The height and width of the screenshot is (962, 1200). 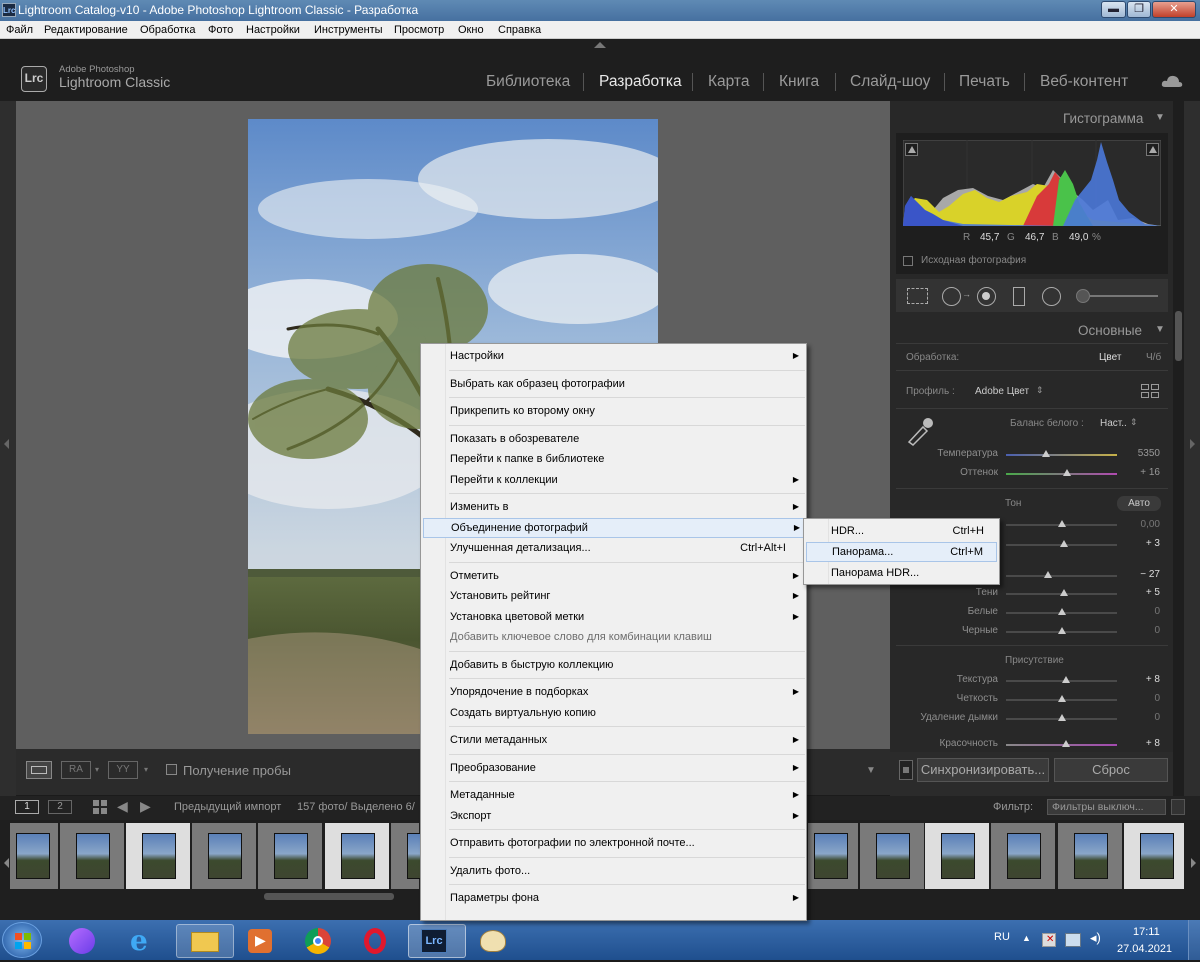 What do you see at coordinates (1140, 698) in the screenshot?
I see `clarity-value: 0` at bounding box center [1140, 698].